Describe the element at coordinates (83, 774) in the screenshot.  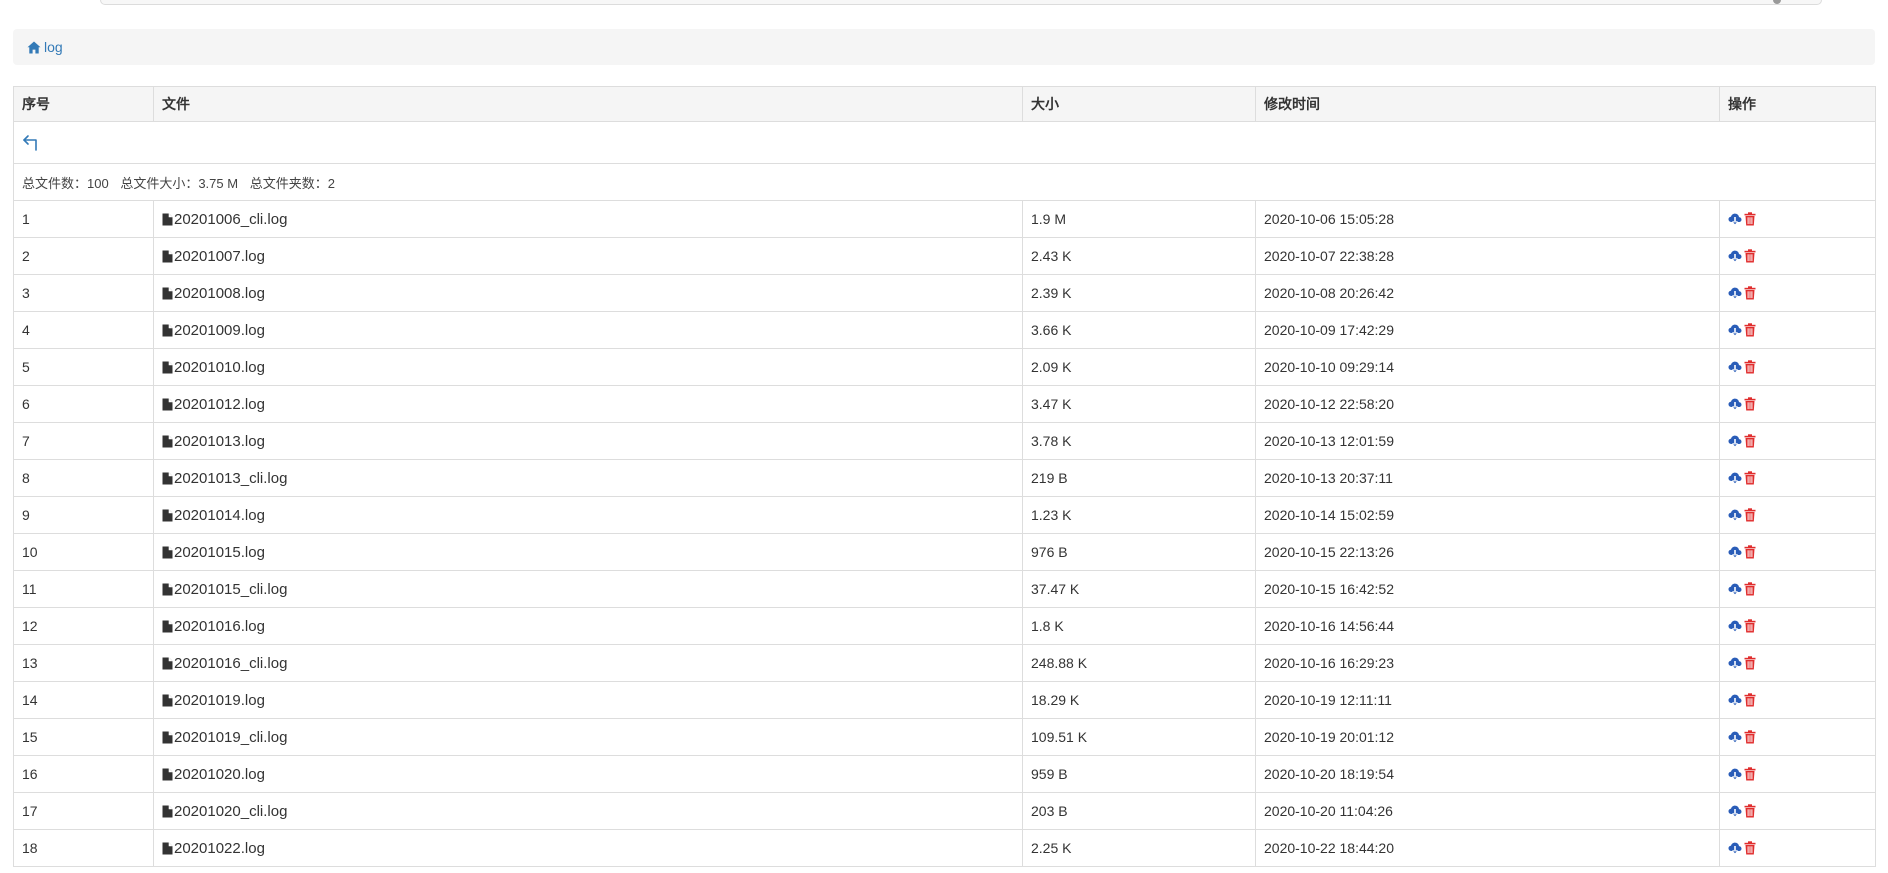
I see `row-index: 16` at that location.